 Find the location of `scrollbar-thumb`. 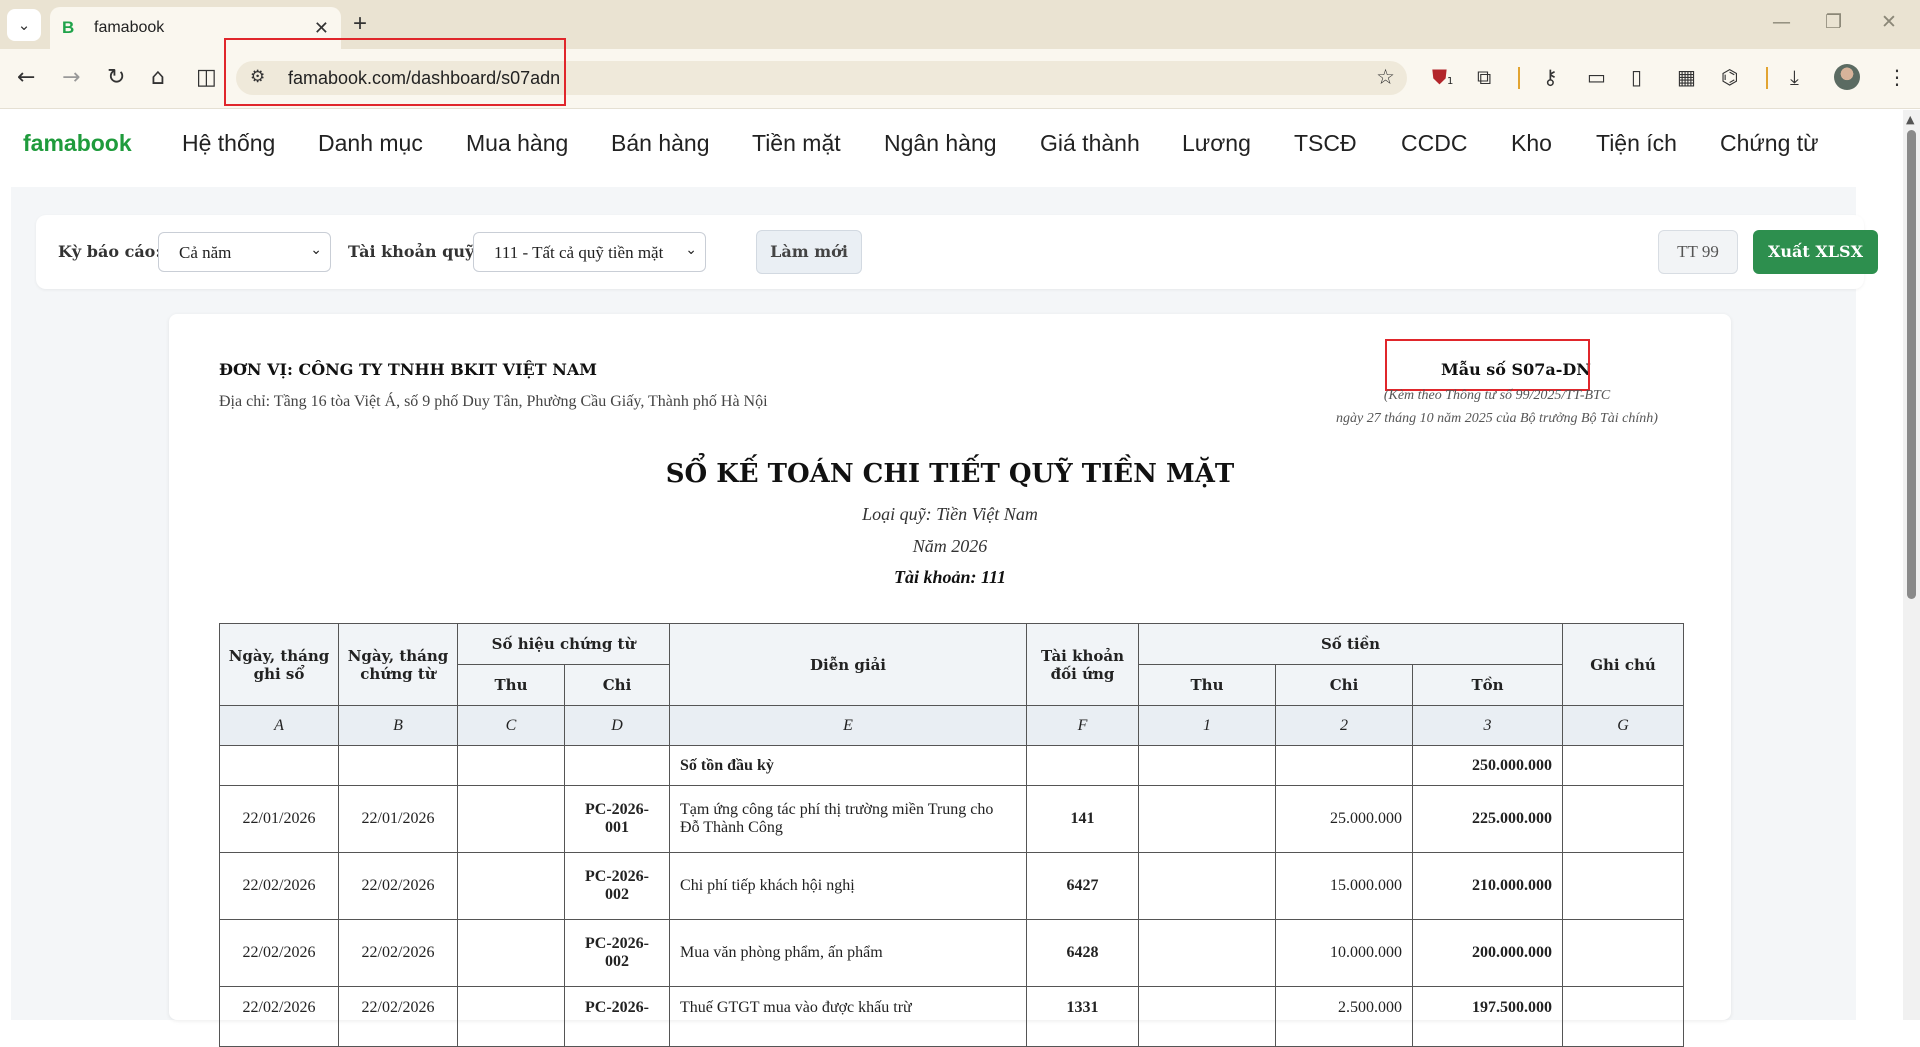

scrollbar-thumb is located at coordinates (1911, 364).